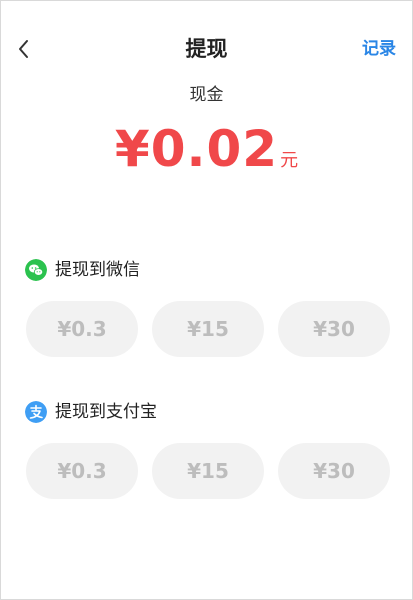  Describe the element at coordinates (36, 270) in the screenshot. I see `wechat-icon` at that location.